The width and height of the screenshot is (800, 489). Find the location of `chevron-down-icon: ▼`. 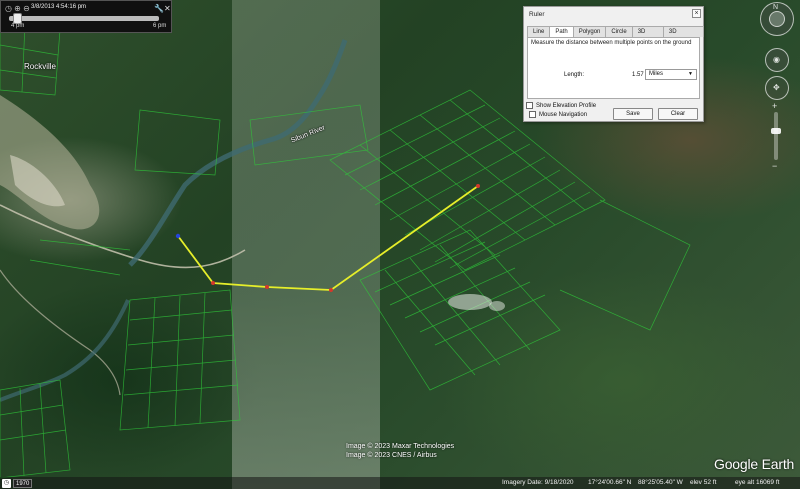

chevron-down-icon: ▼ is located at coordinates (690, 74).